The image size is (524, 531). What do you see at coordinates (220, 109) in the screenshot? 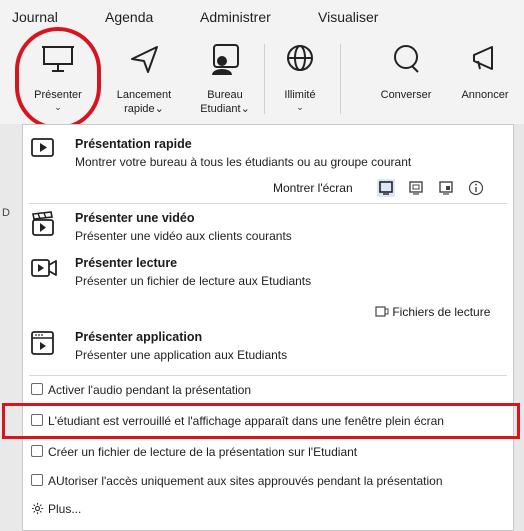
I see `bureau-label-2: Etudiant` at bounding box center [220, 109].